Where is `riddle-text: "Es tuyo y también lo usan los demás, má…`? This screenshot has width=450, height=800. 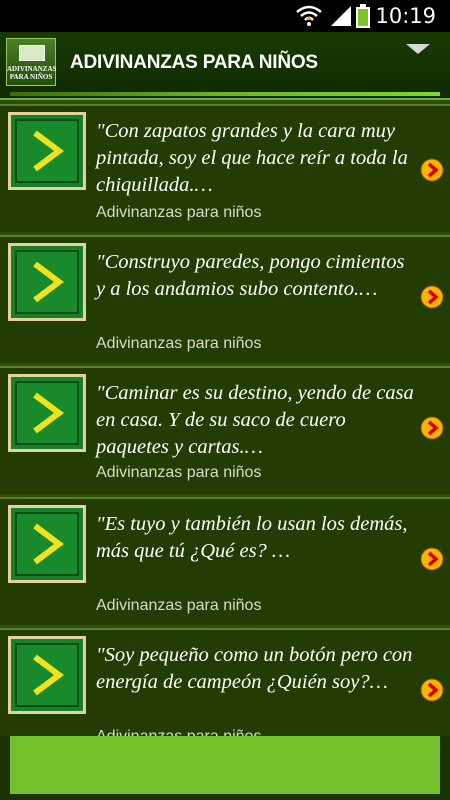 riddle-text: "Es tuyo y también lo usan los demás, má… is located at coordinates (252, 537).